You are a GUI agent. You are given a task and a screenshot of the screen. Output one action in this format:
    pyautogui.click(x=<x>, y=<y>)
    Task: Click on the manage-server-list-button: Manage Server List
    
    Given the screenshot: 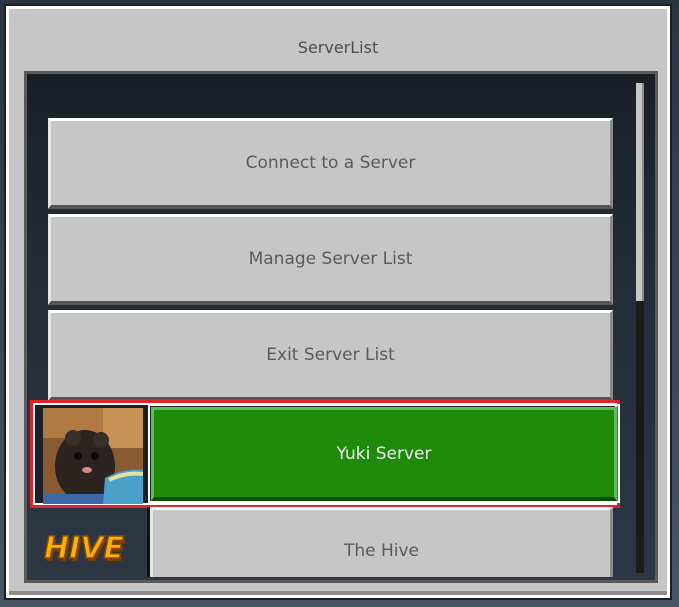 What is the action you would take?
    pyautogui.click(x=330, y=259)
    